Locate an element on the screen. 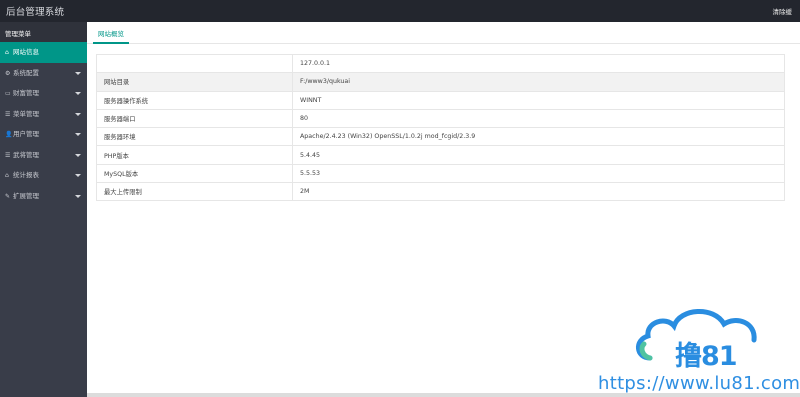 This screenshot has width=800, height=397. sidebar-item-label: 统计报表 is located at coordinates (26, 175).